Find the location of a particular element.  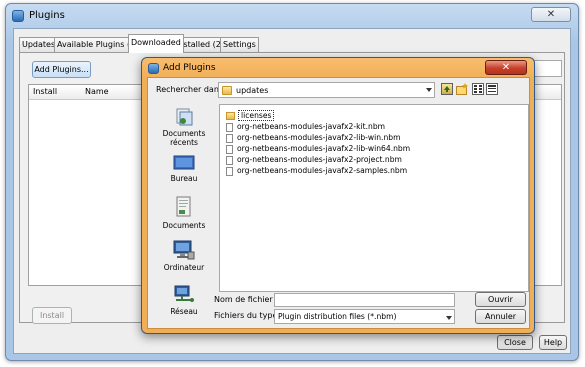

network-icon is located at coordinates (184, 294).